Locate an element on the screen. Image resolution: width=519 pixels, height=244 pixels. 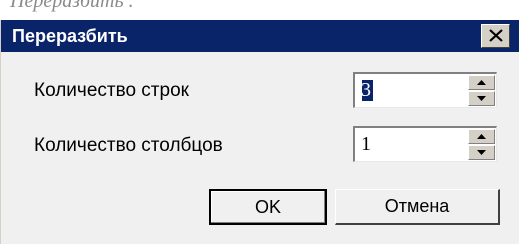
close-icon is located at coordinates (495, 35).